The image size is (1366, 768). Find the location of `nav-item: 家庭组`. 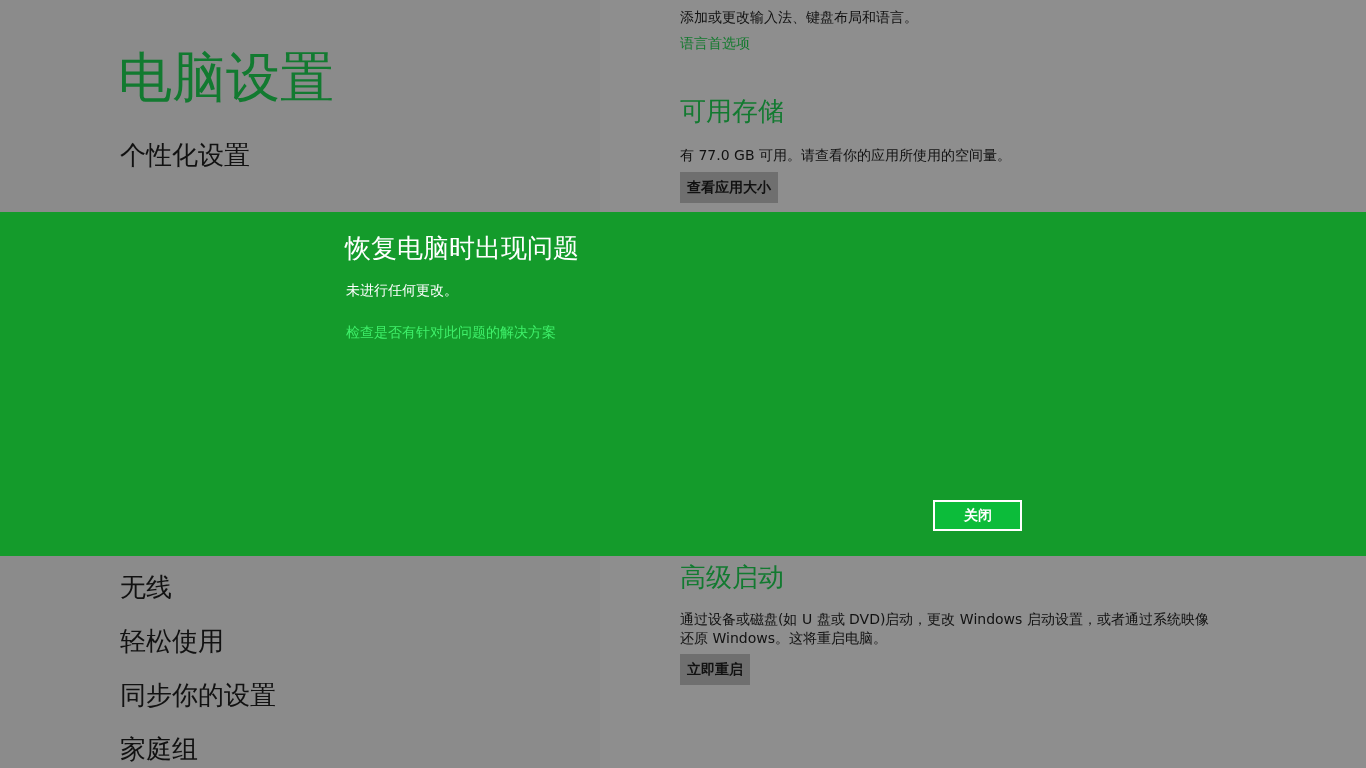

nav-item: 家庭组 is located at coordinates (158, 745).